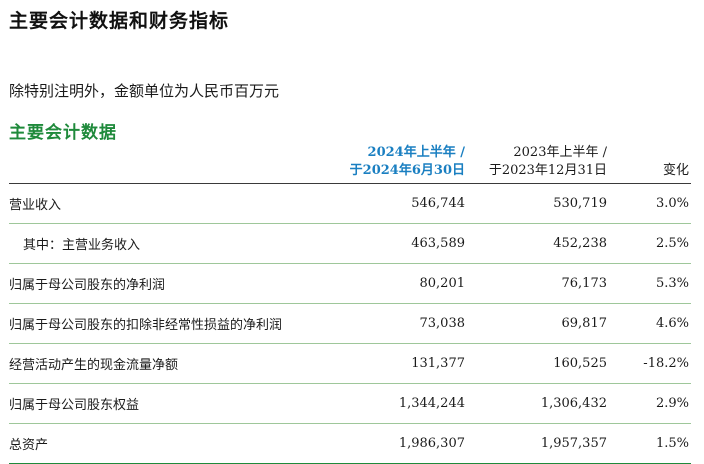 The width and height of the screenshot is (704, 464). What do you see at coordinates (179, 363) in the screenshot?
I see `row-label: 经营活动产生的现金流量净额` at bounding box center [179, 363].